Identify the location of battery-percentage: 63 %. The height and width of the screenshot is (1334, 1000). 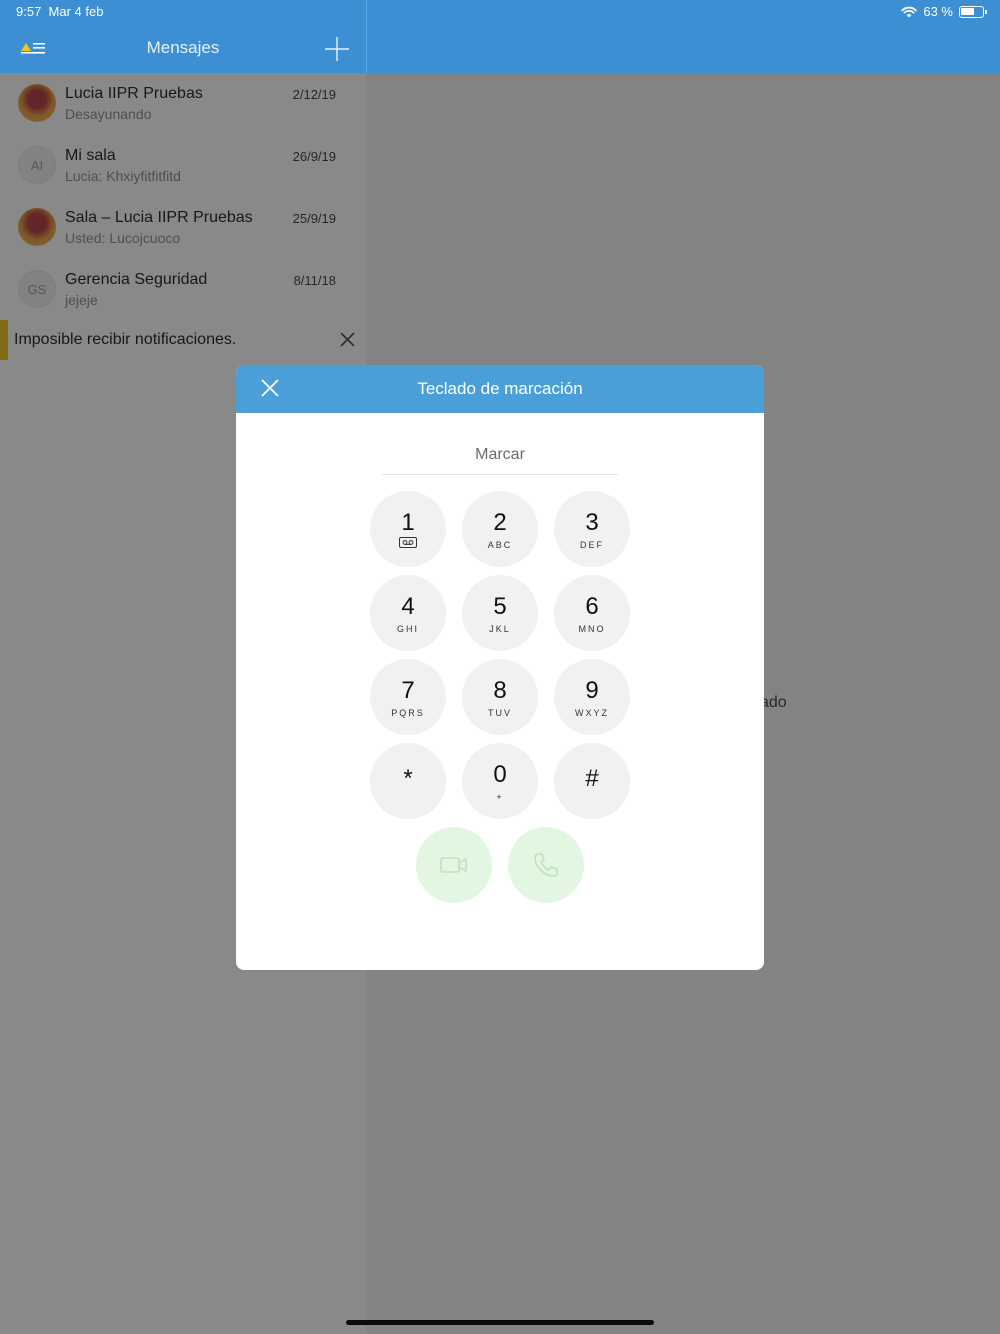
(938, 11).